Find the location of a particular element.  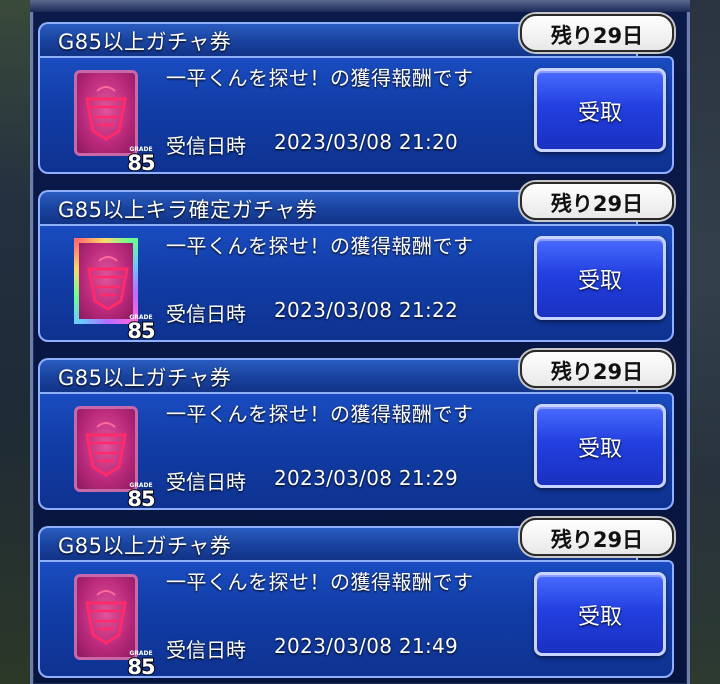

gift-title: G85以上キラ確定ガチャ券 is located at coordinates (188, 210).